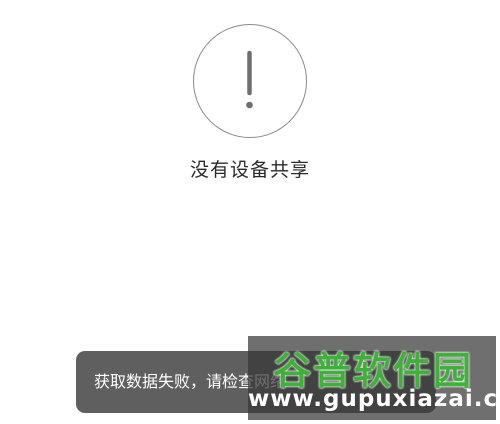 The image size is (500, 424). I want to click on watermark-url: www.gupuxiazai.com, so click(372, 399).